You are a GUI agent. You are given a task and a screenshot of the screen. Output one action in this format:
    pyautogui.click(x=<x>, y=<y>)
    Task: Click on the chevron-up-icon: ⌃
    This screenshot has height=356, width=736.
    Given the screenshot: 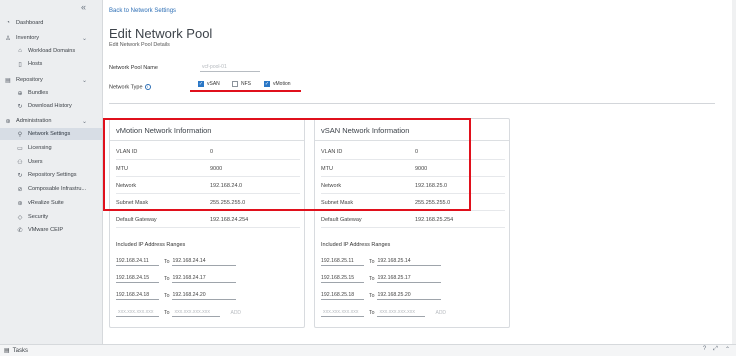 What is the action you would take?
    pyautogui.click(x=727, y=349)
    